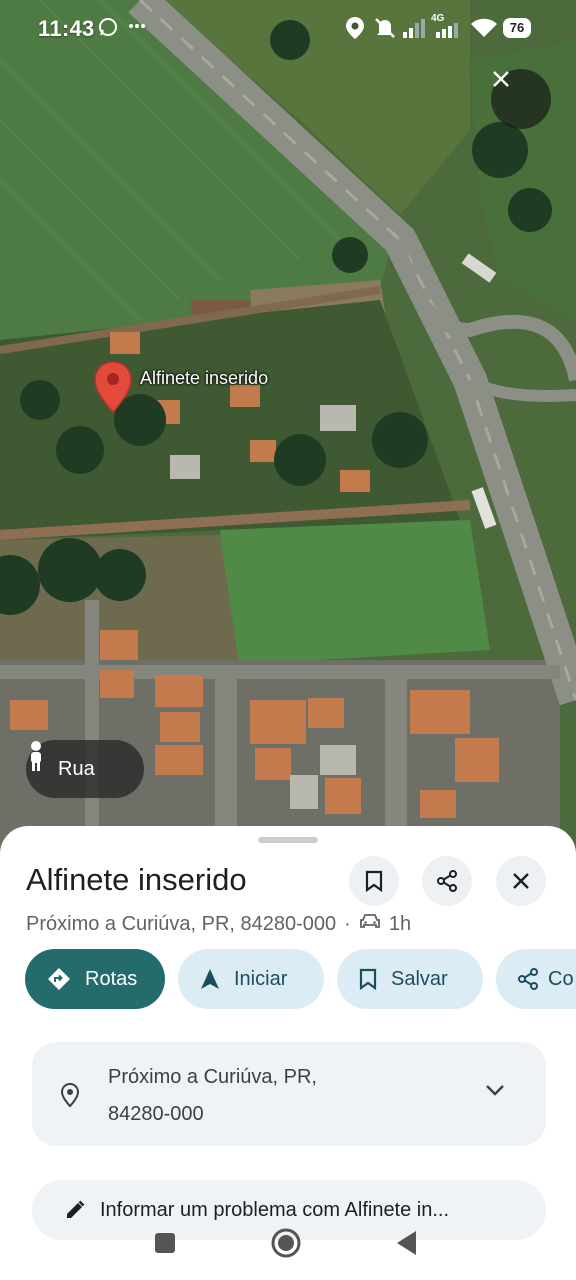  What do you see at coordinates (288, 28) in the screenshot?
I see `status-bar: 11:43 4G 76` at bounding box center [288, 28].